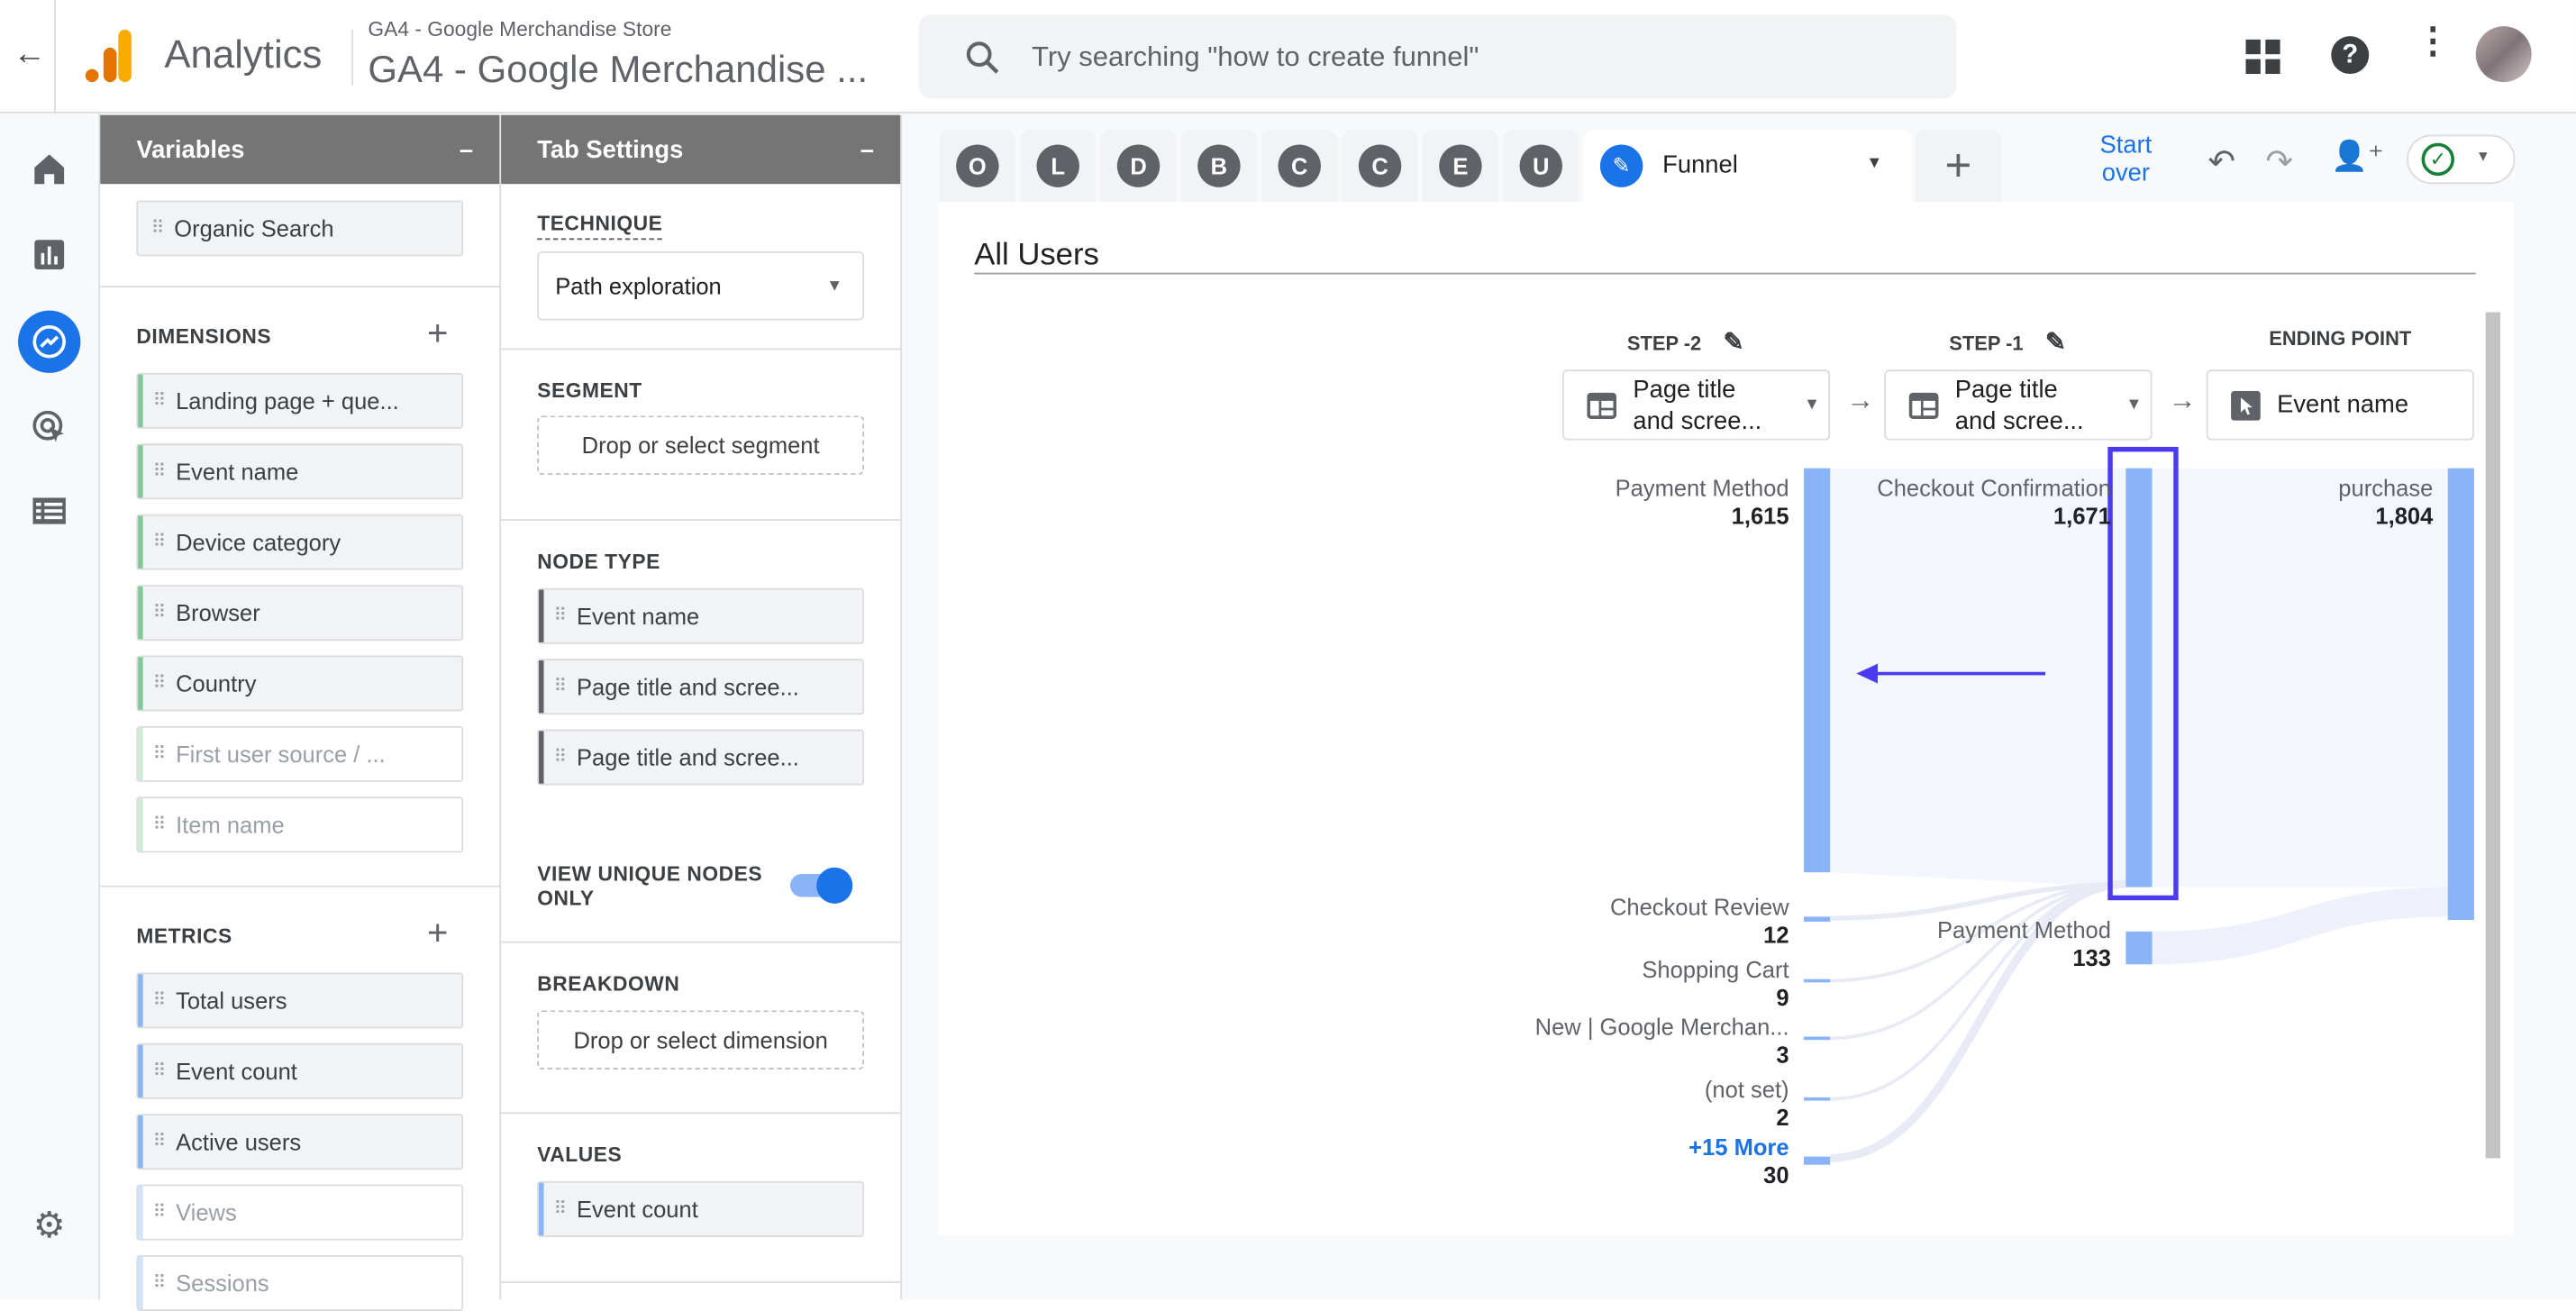 Image resolution: width=2576 pixels, height=1311 pixels. What do you see at coordinates (30, 55) in the screenshot?
I see `back-arrow-icon: ←` at bounding box center [30, 55].